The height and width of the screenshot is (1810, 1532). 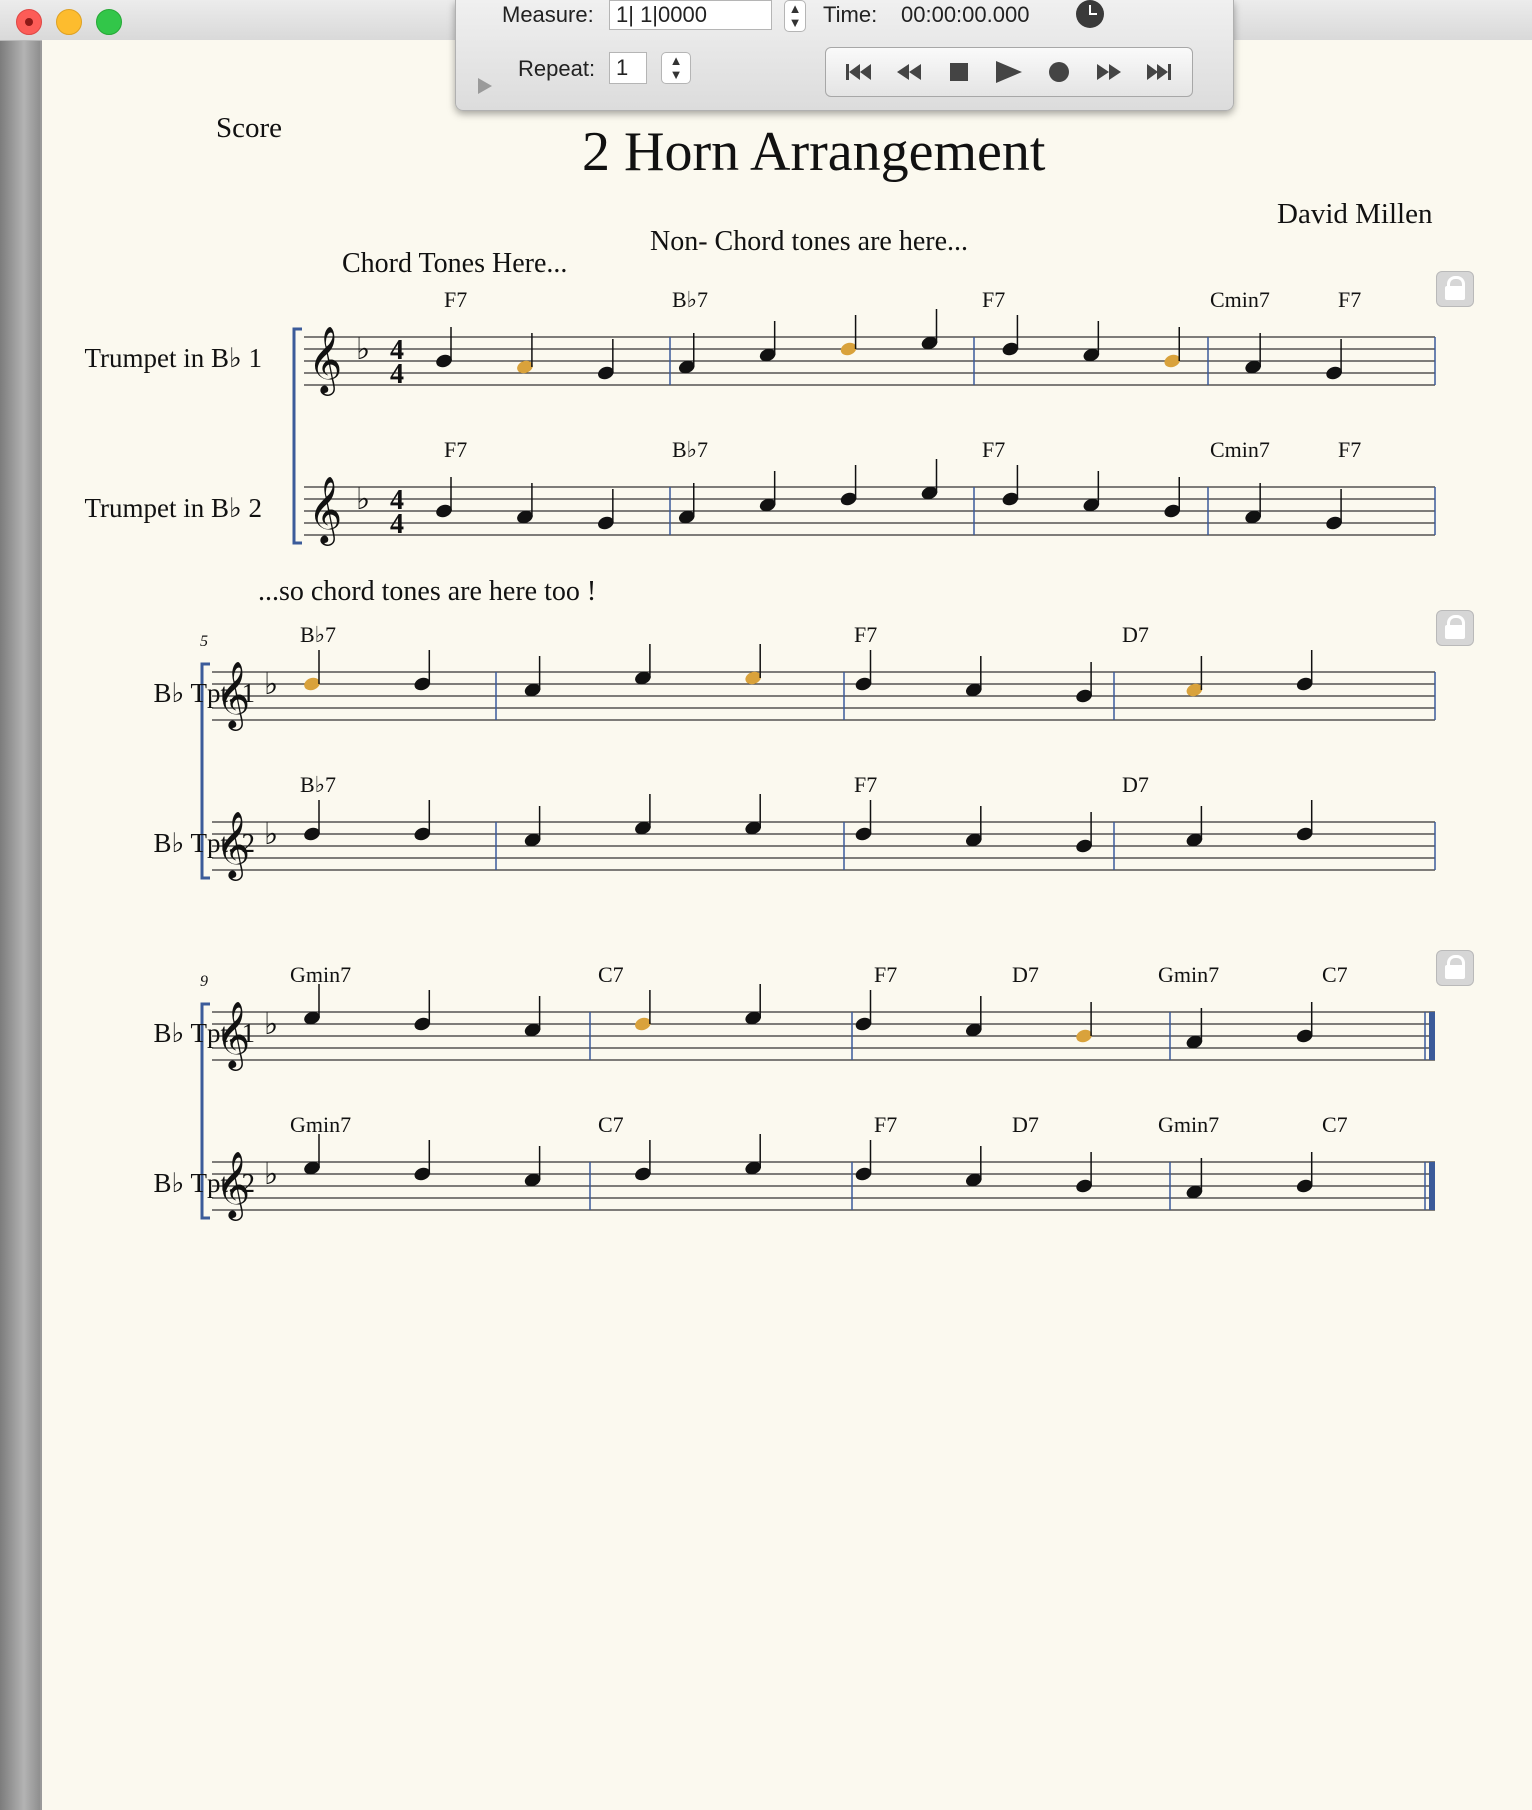 I want to click on measure-label: Measure:, so click(x=548, y=14).